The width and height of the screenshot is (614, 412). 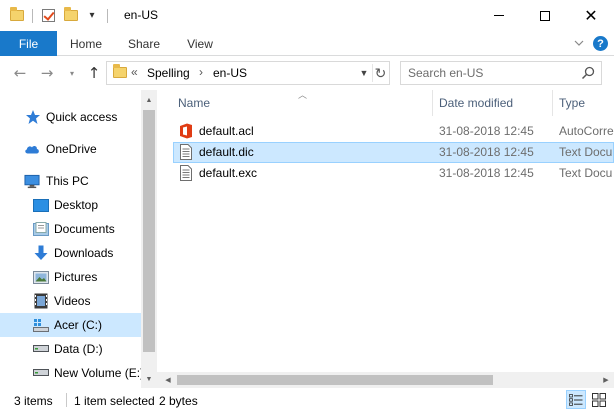 What do you see at coordinates (149, 231) in the screenshot?
I see `nav-scrollbar-thumb` at bounding box center [149, 231].